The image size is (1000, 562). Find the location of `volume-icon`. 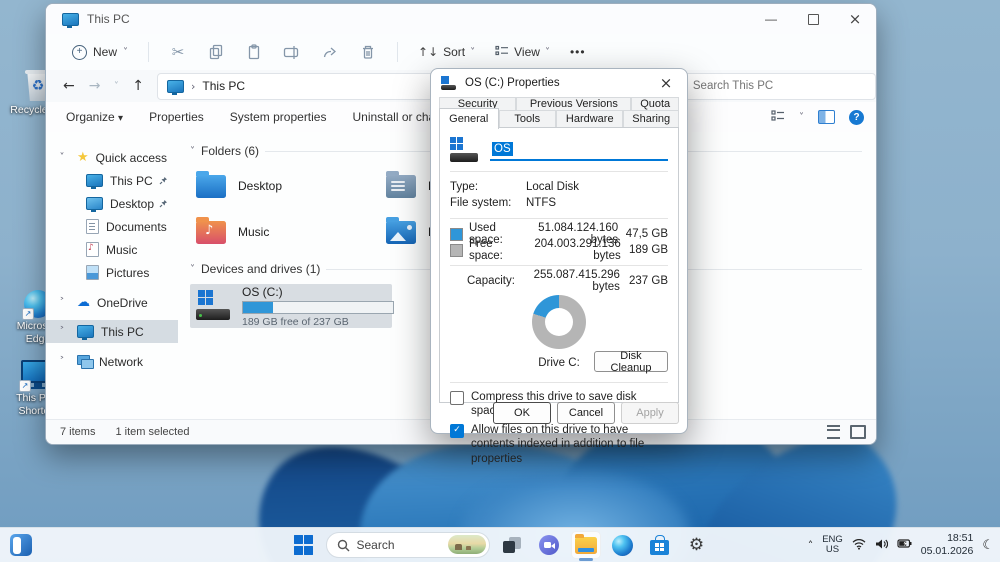

volume-icon is located at coordinates (881, 545).